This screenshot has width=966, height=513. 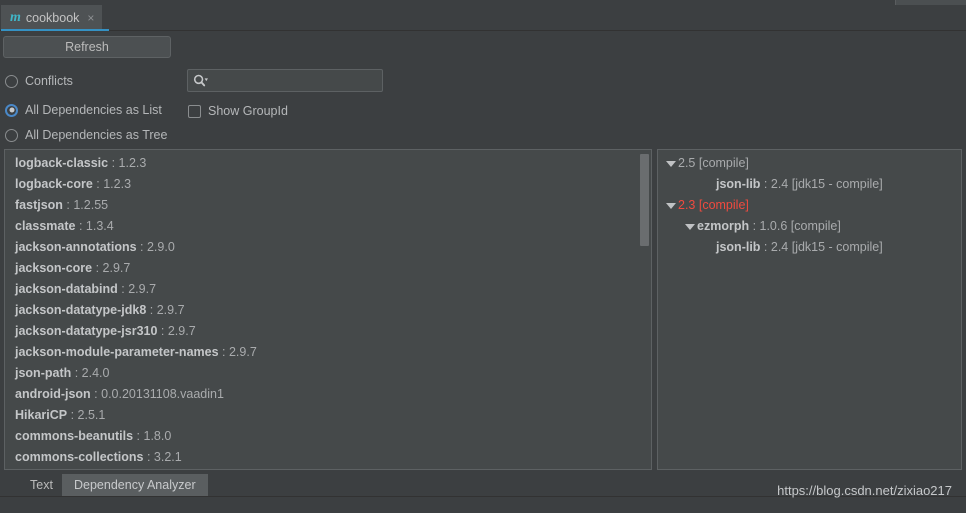 What do you see at coordinates (483, 18) in the screenshot?
I see `editor-tab-bar: m cookbook ×` at bounding box center [483, 18].